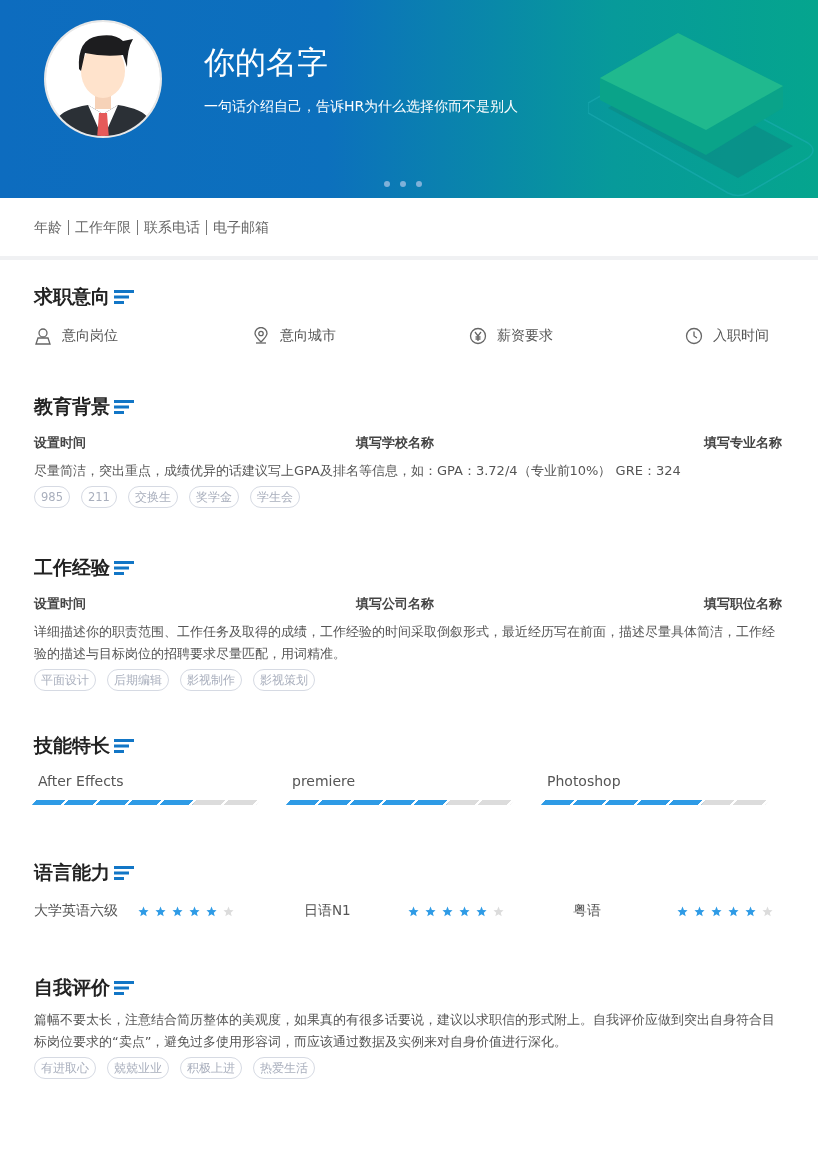 Image resolution: width=818 pixels, height=1157 pixels. What do you see at coordinates (43, 336) in the screenshot?
I see `person-icon` at bounding box center [43, 336].